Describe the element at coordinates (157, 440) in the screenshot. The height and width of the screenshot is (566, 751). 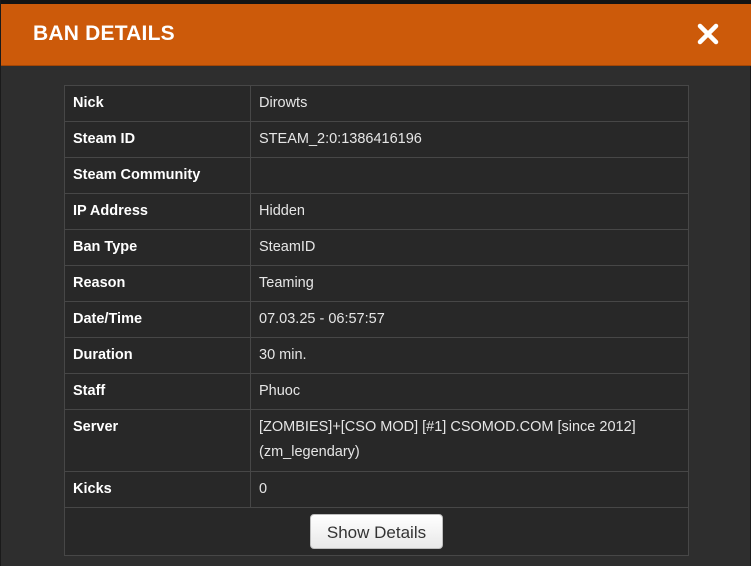
I see `row-label-server: Server` at that location.